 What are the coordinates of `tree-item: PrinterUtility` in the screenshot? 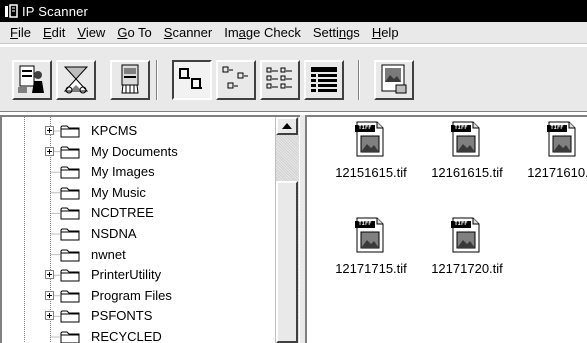 It's located at (138, 275).